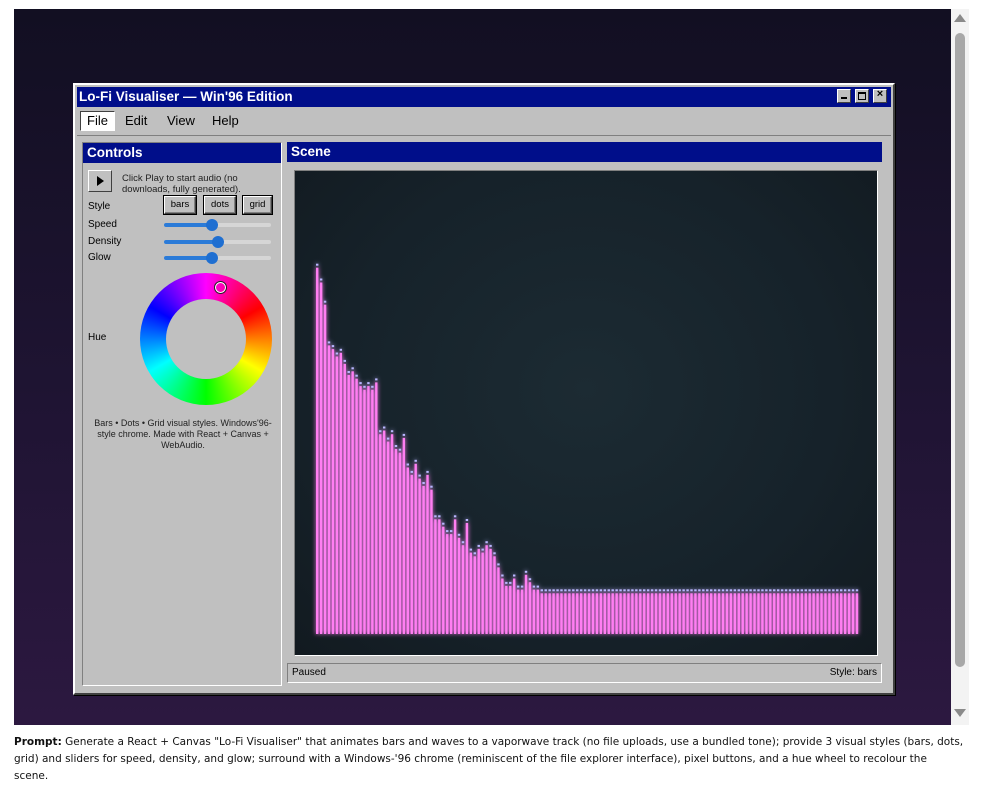 The height and width of the screenshot is (785, 984). What do you see at coordinates (181, 121) in the screenshot?
I see `menu-view: View` at bounding box center [181, 121].